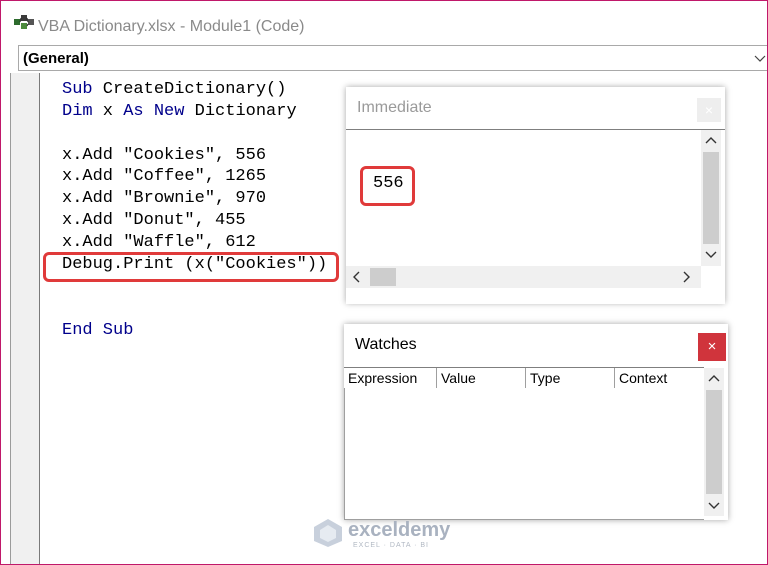  What do you see at coordinates (164, 156) in the screenshot?
I see `code-line: x.Add "Cookies", 556` at bounding box center [164, 156].